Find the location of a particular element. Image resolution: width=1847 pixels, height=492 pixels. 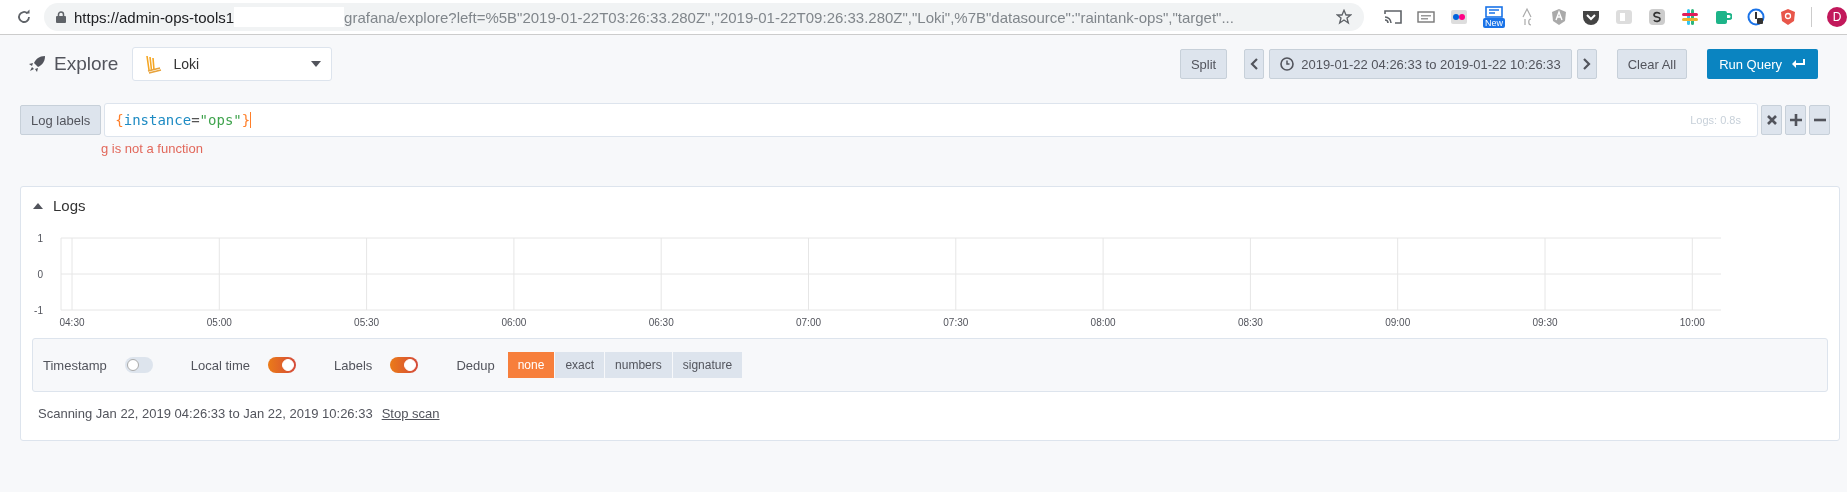

axis-label: 1 is located at coordinates (40, 238).